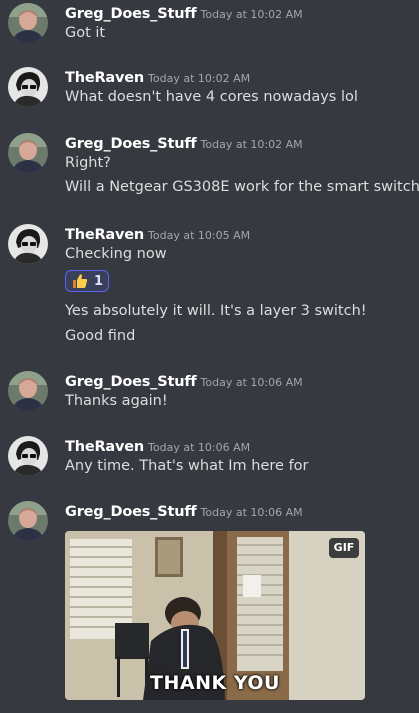  I want to click on message-group: Greg_Does_Stuff Today at 10:02 AM Got it, so click(209, 25).